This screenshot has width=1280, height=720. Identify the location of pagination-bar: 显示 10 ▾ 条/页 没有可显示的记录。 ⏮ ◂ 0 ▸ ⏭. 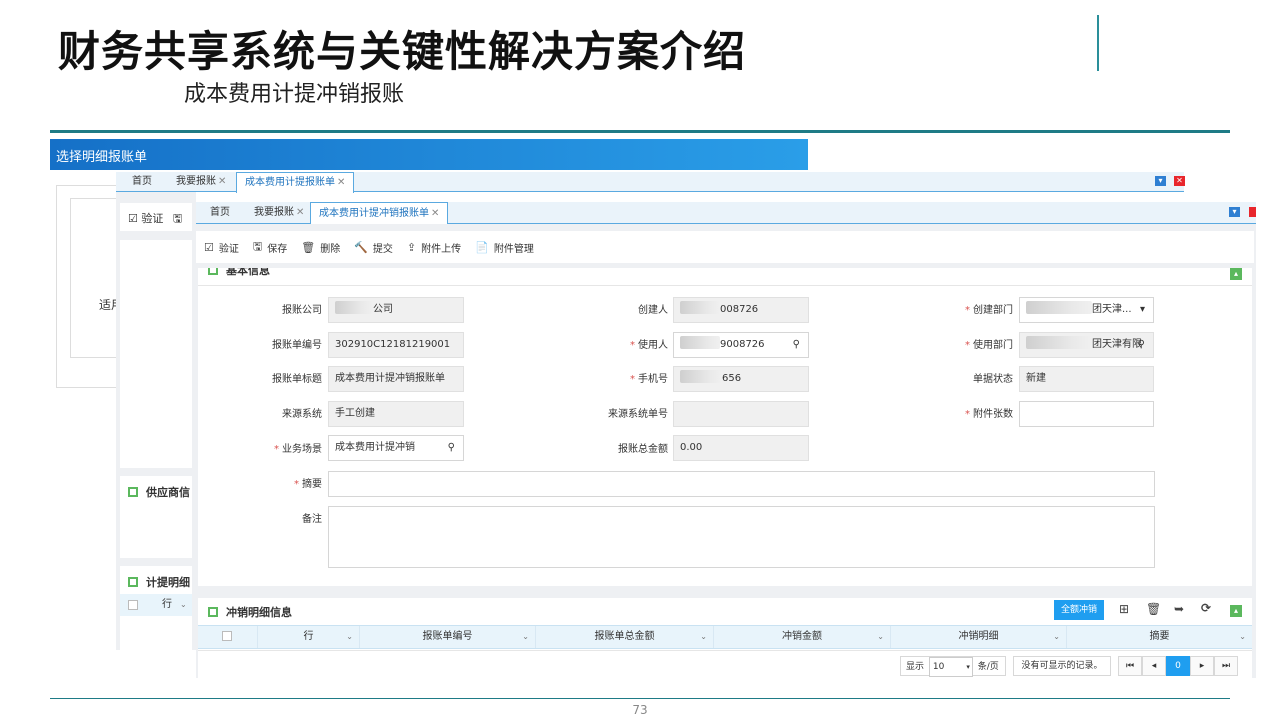
(725, 664).